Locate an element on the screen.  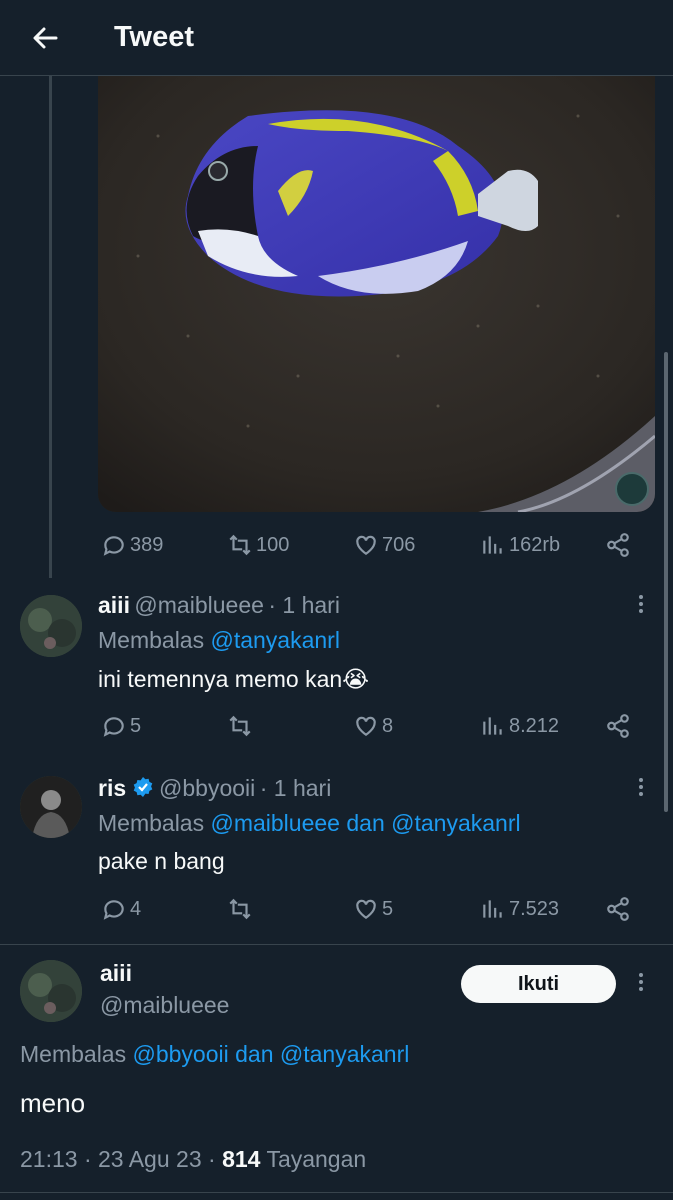
views-button: 8.212 is located at coordinates (519, 726).